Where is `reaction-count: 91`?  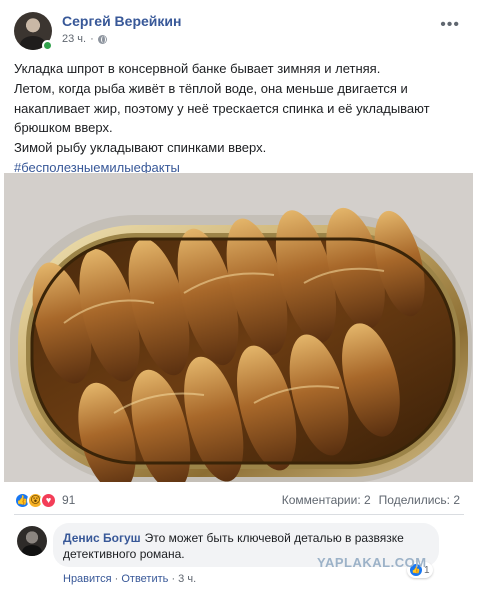
reaction-count: 91 is located at coordinates (68, 500).